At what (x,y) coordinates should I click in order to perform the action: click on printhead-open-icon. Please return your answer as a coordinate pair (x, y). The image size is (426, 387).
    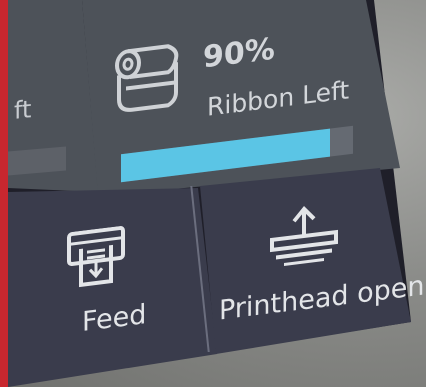
    Looking at the image, I should click on (304, 236).